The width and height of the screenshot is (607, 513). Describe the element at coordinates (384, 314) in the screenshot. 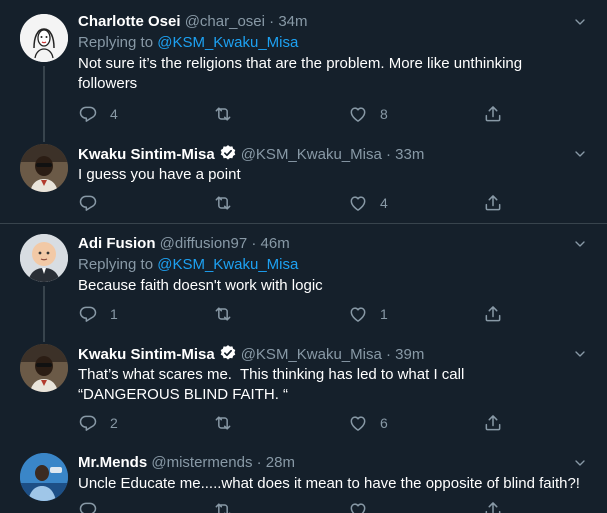

I see `like-count: 1` at that location.